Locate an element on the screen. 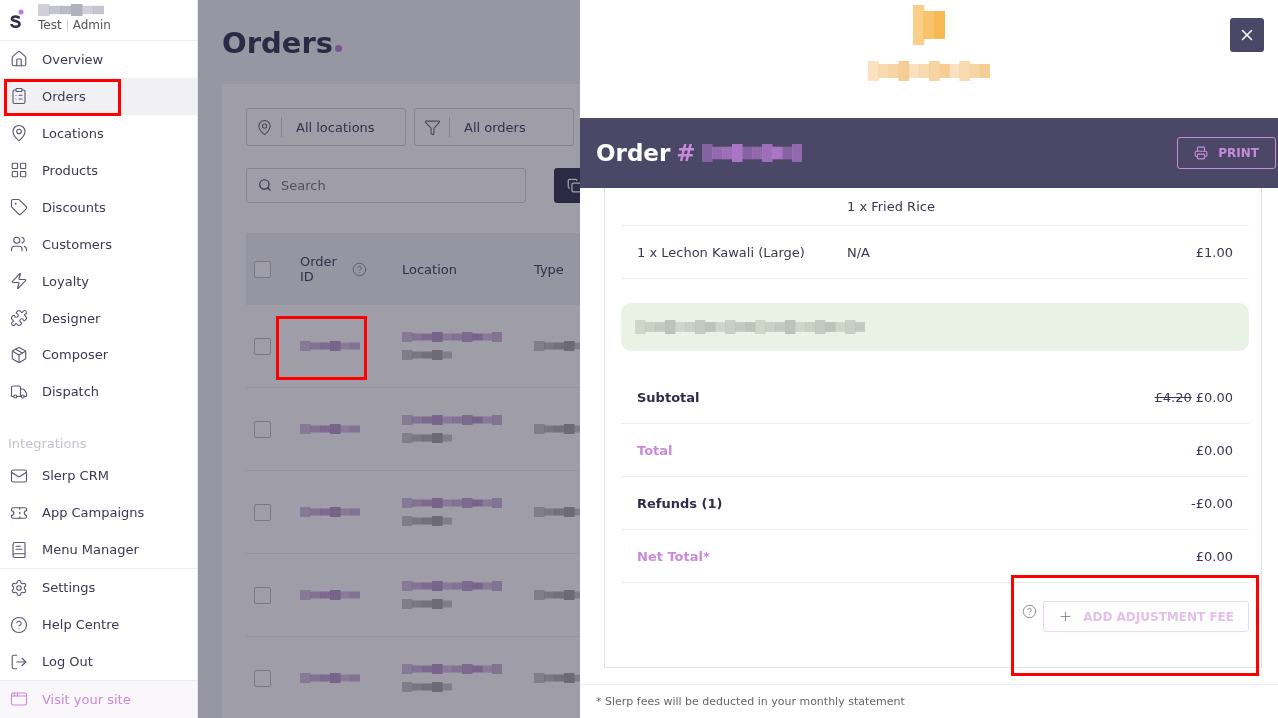  item-modifiers: N/A is located at coordinates (859, 252).